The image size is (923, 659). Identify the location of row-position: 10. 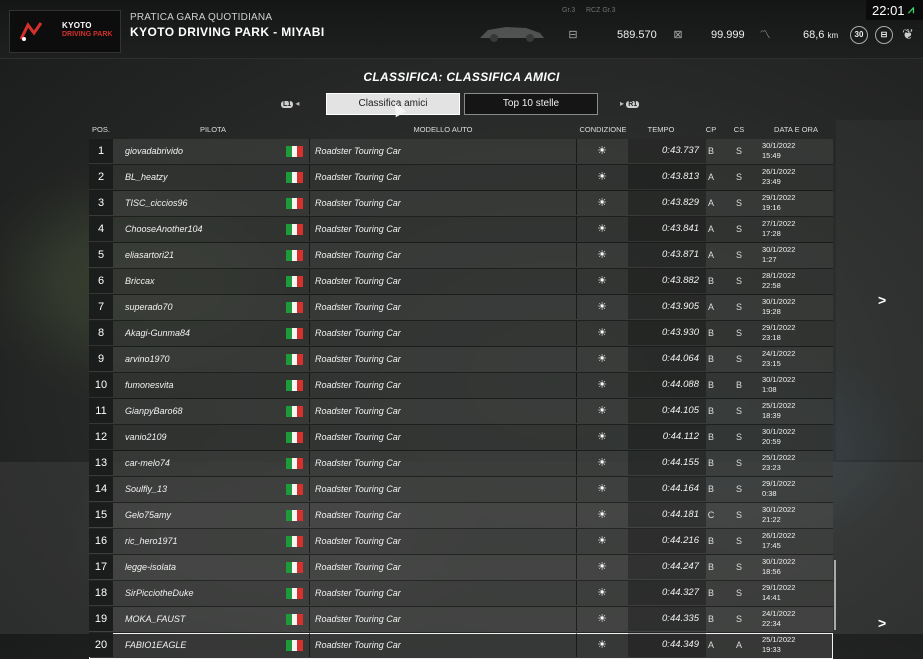
(101, 385).